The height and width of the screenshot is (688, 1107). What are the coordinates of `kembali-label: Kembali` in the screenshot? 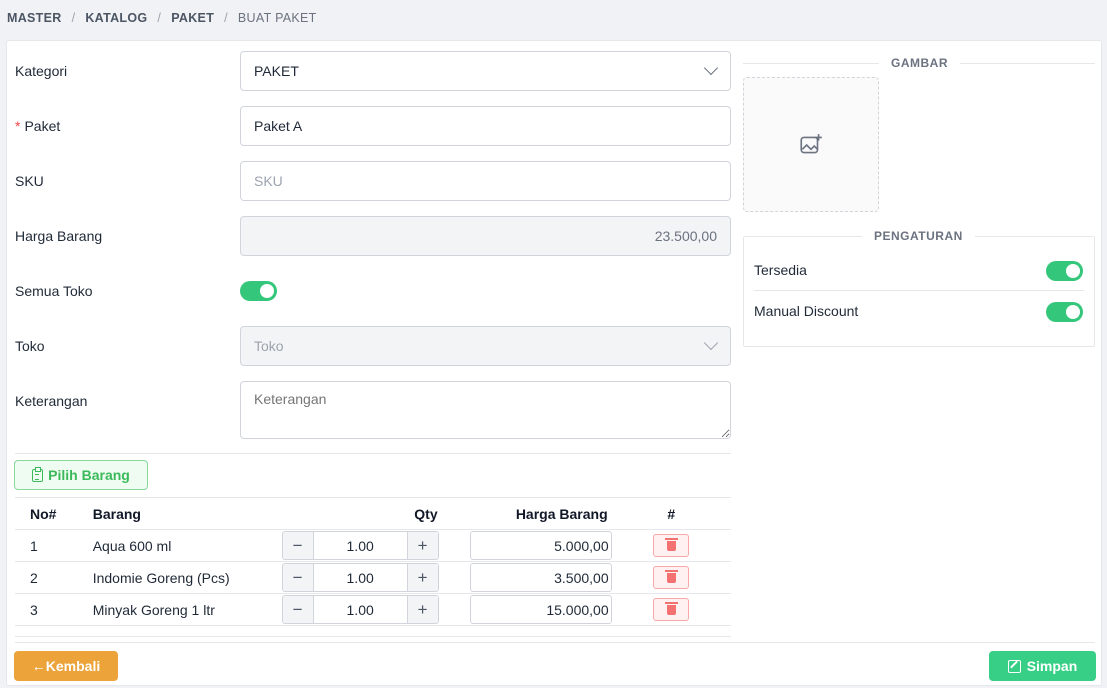 It's located at (73, 666).